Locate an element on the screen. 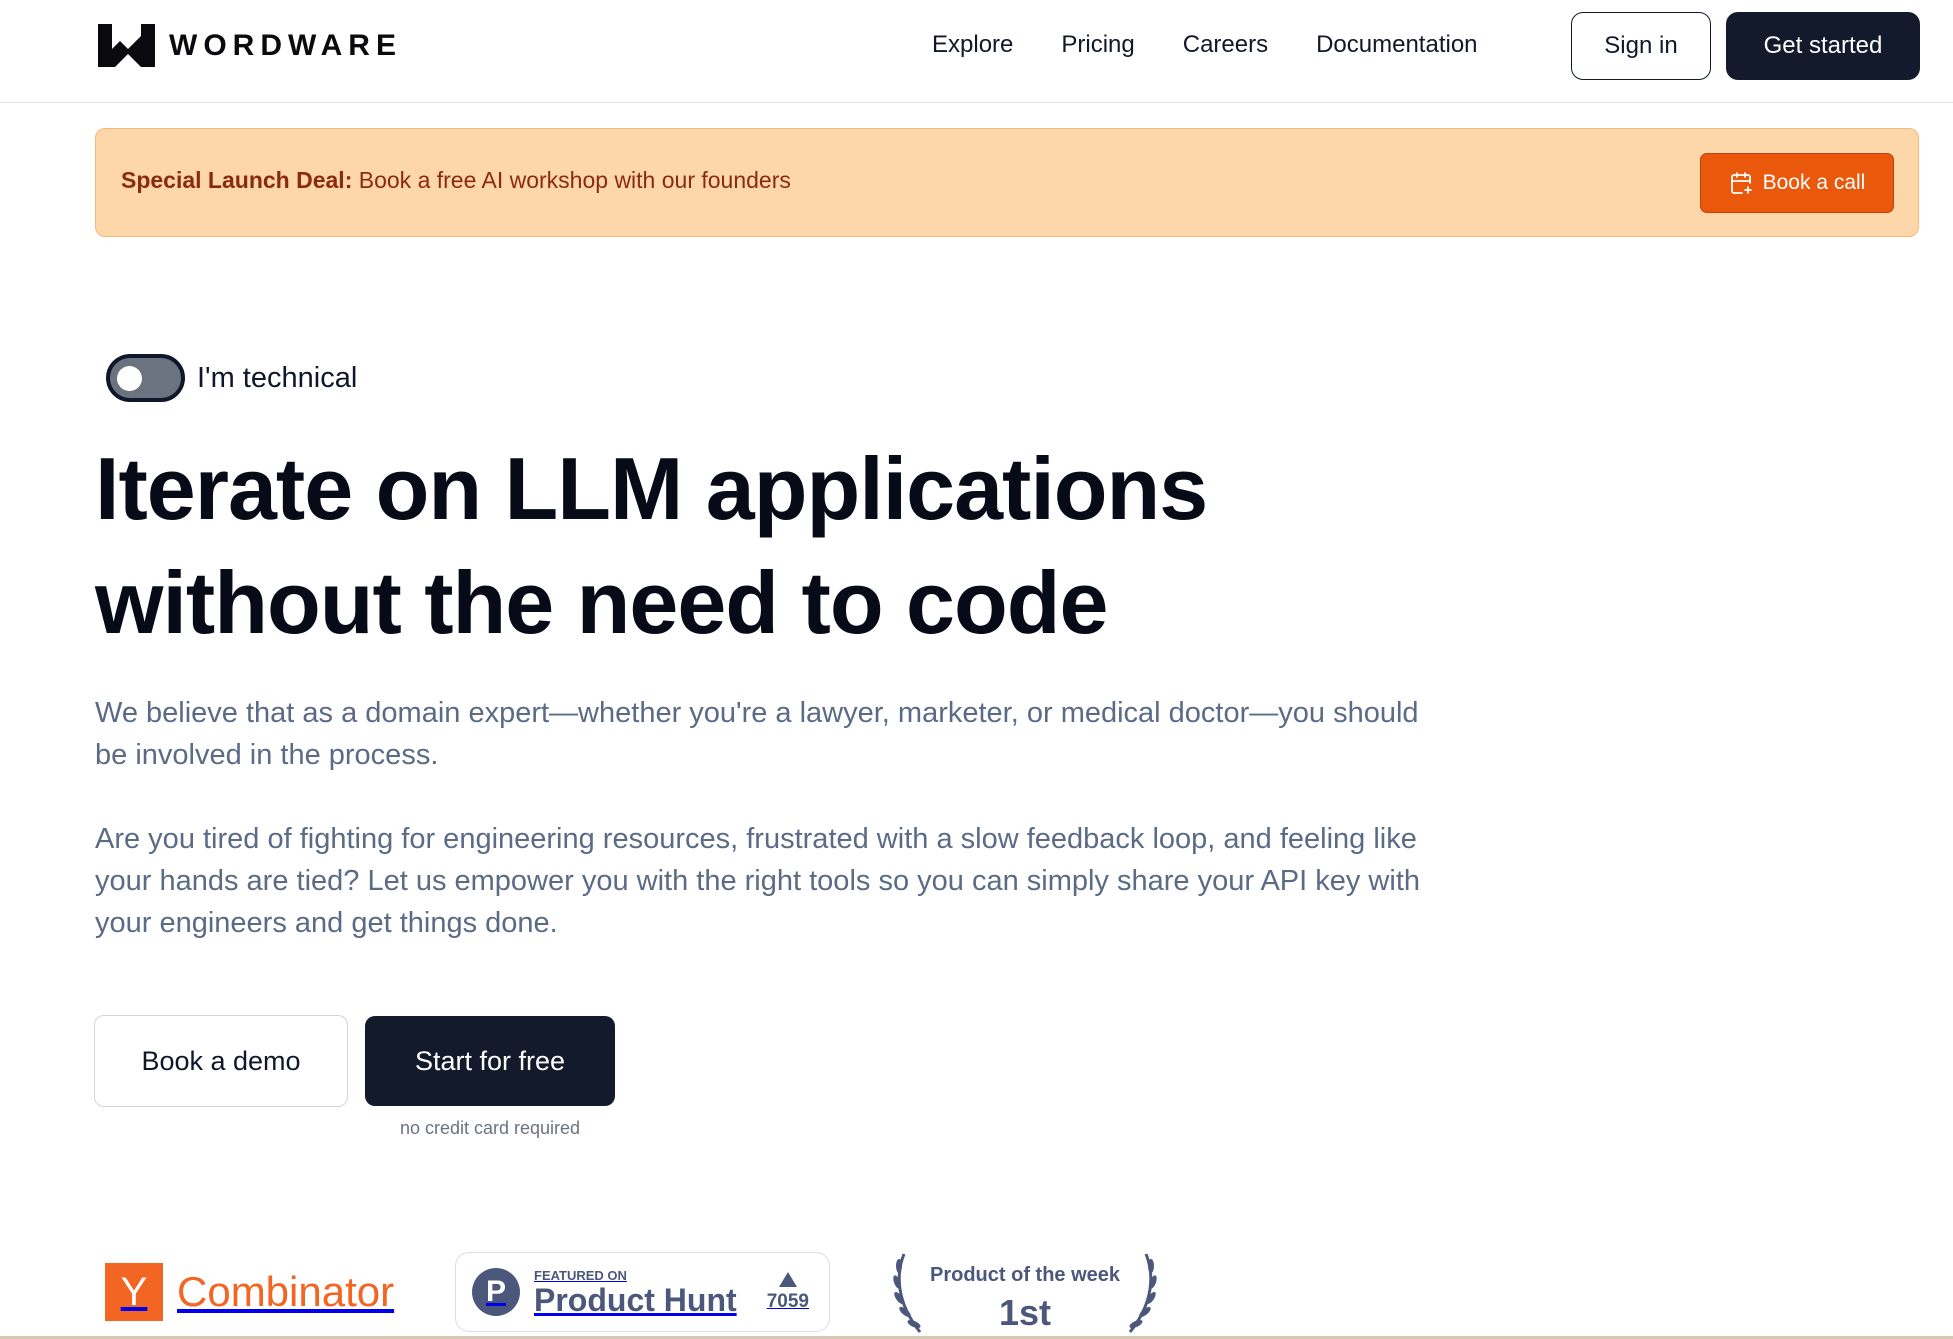  book-a-call-label: Book a call is located at coordinates (1814, 182).